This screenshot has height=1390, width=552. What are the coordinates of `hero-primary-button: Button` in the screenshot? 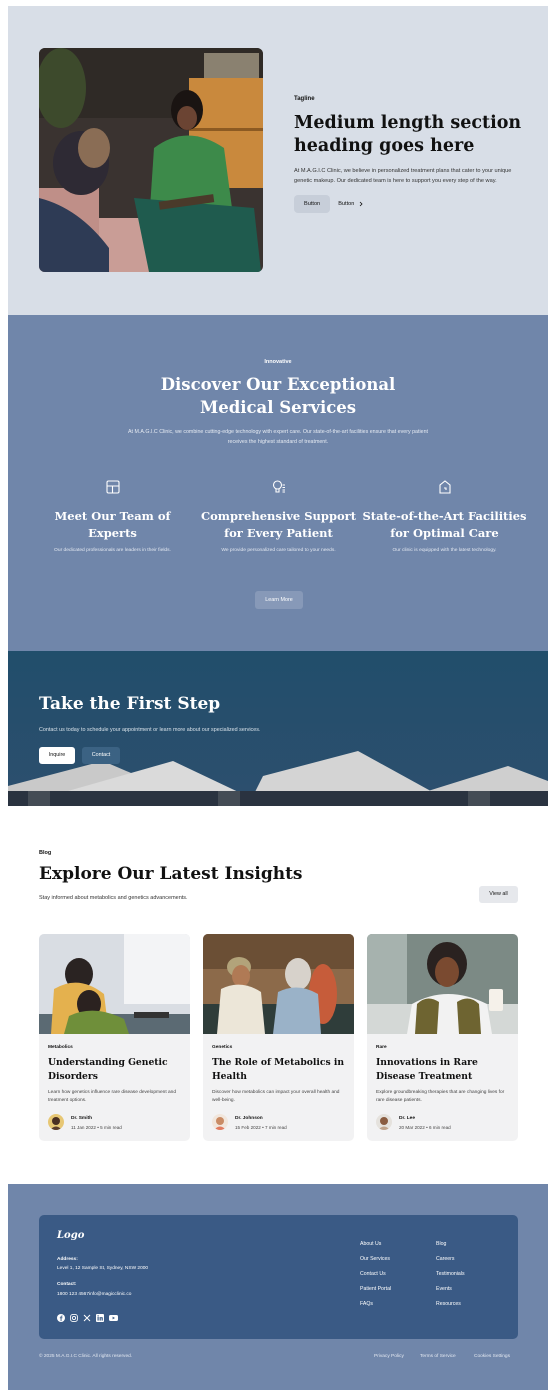 It's located at (312, 204).